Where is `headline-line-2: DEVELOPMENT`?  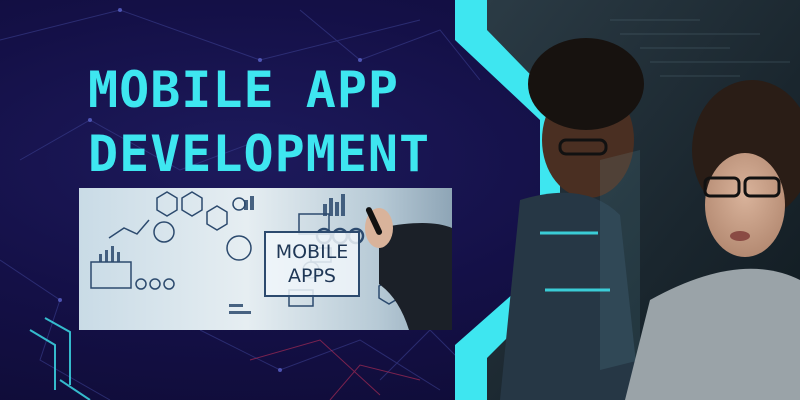
headline-line-2: DEVELOPMENT is located at coordinates (259, 154).